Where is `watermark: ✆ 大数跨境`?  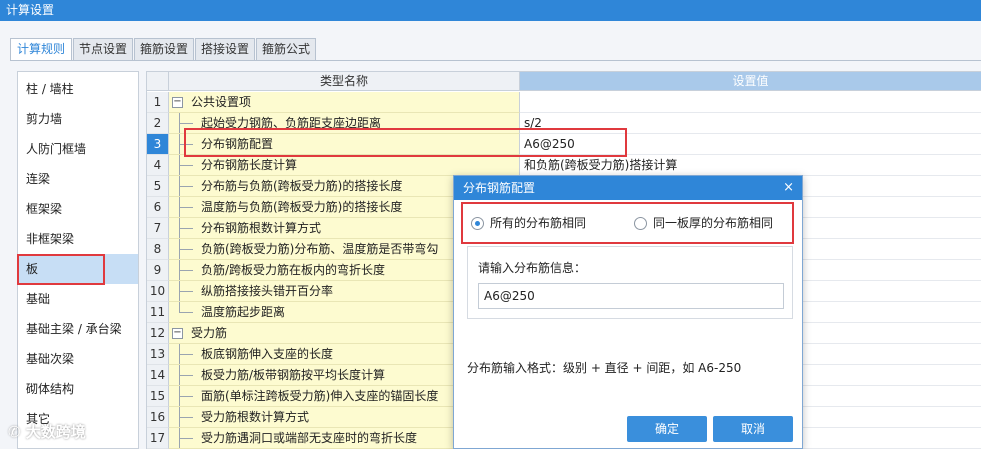
watermark: ✆ 大数跨境 is located at coordinates (47, 432).